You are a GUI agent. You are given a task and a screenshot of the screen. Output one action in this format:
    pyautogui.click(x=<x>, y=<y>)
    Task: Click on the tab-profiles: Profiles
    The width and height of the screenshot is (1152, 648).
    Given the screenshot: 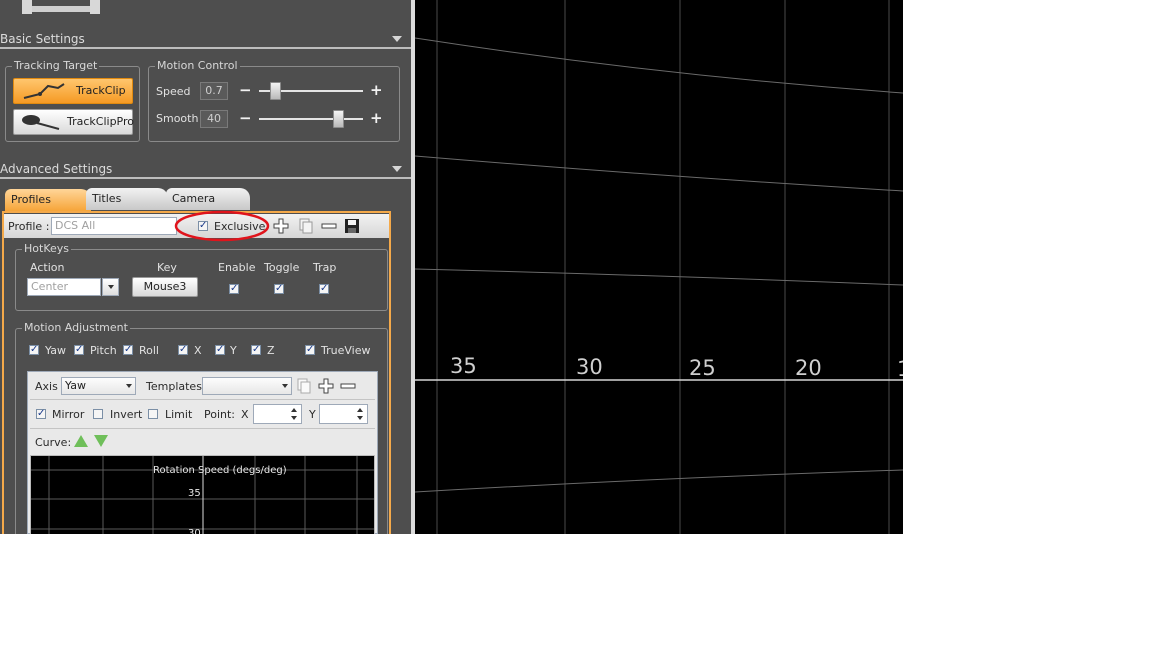 What is the action you would take?
    pyautogui.click(x=48, y=200)
    